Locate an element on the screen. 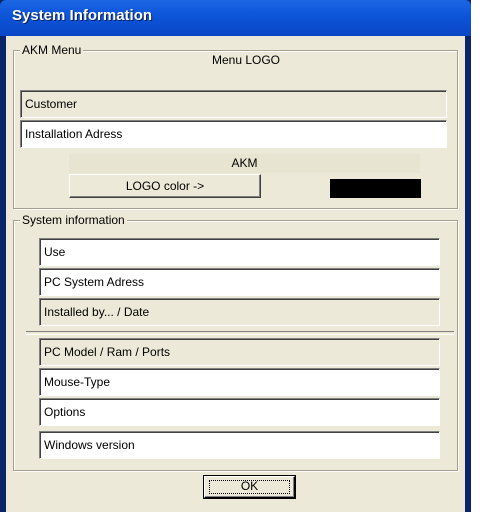  use-field: Use is located at coordinates (239, 252).